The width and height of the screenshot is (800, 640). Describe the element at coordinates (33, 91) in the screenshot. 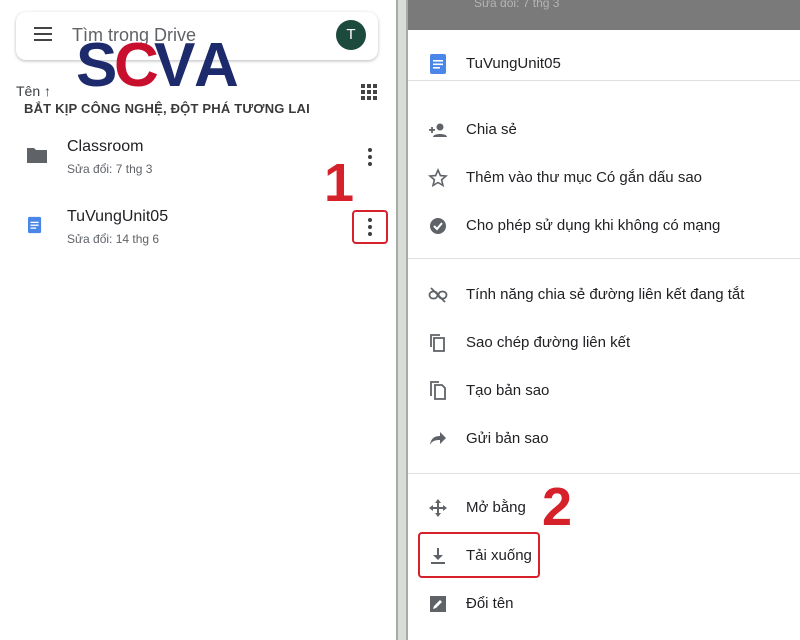

I see `sort-by-name-button: Tên ↑` at that location.